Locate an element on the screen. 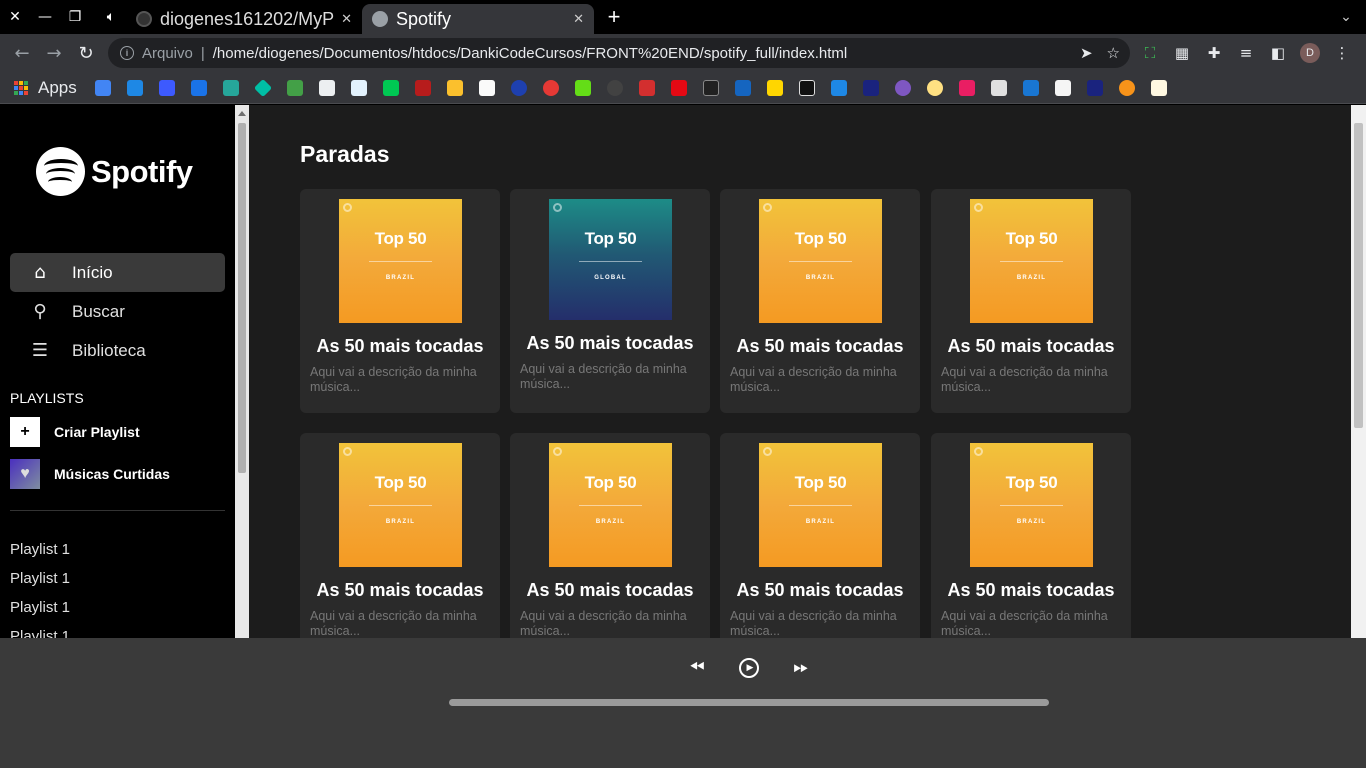 This screenshot has width=1366, height=768. liked-songs-button: ♥ Músicas Curtidas is located at coordinates (90, 474).